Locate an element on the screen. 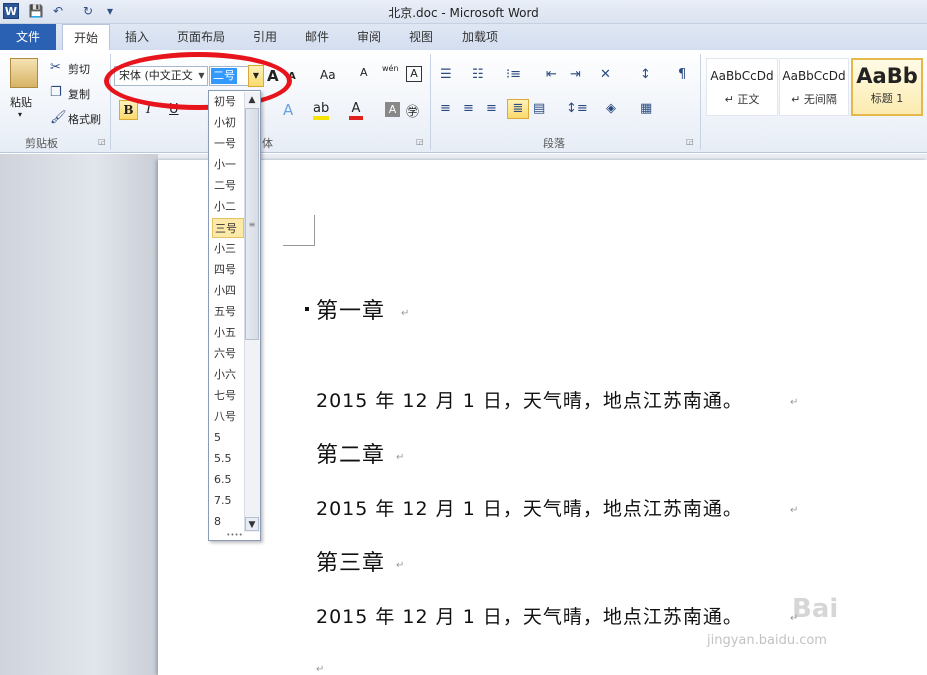  text-effects-icon: A is located at coordinates (288, 110).